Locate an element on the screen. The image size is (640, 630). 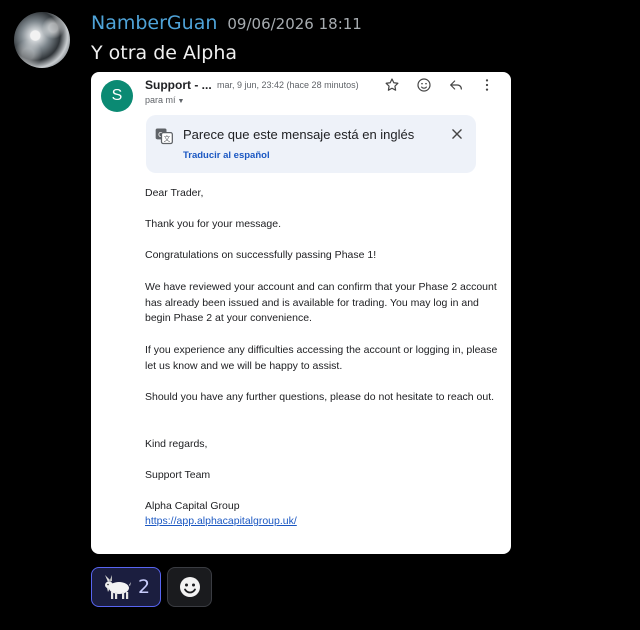
email-signature-team: Support Team is located at coordinates (178, 475).